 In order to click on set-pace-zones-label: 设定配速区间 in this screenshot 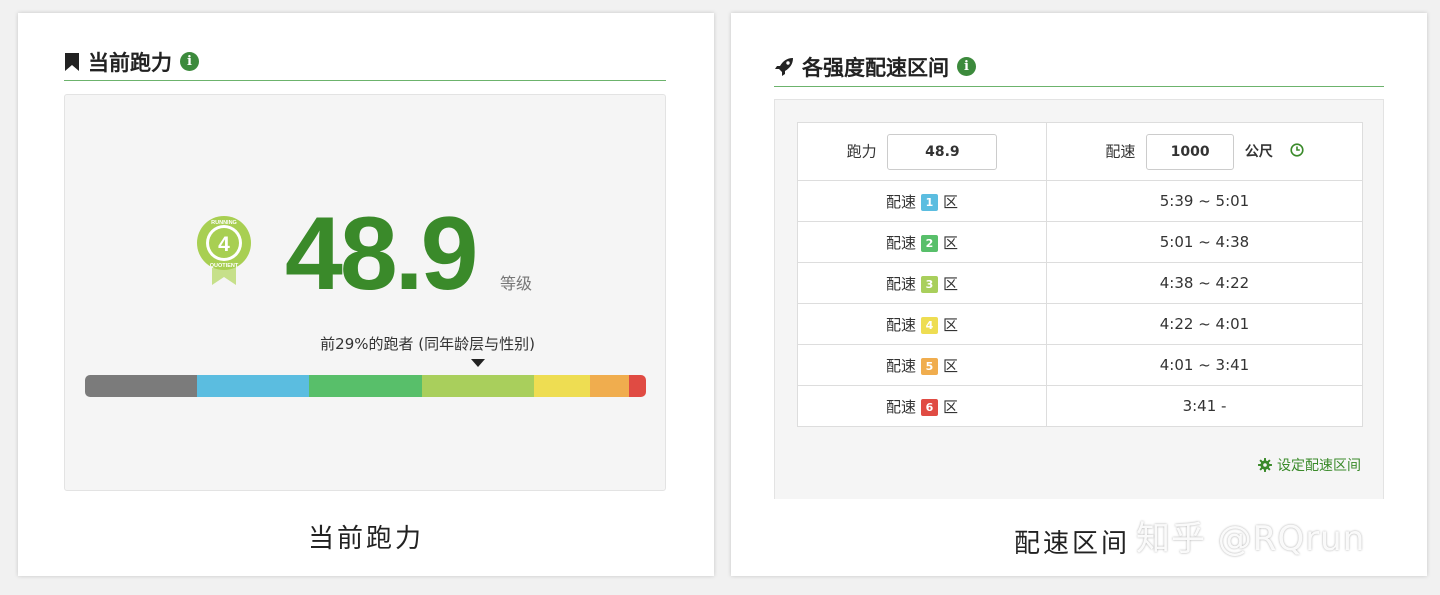, I will do `click(1319, 466)`.